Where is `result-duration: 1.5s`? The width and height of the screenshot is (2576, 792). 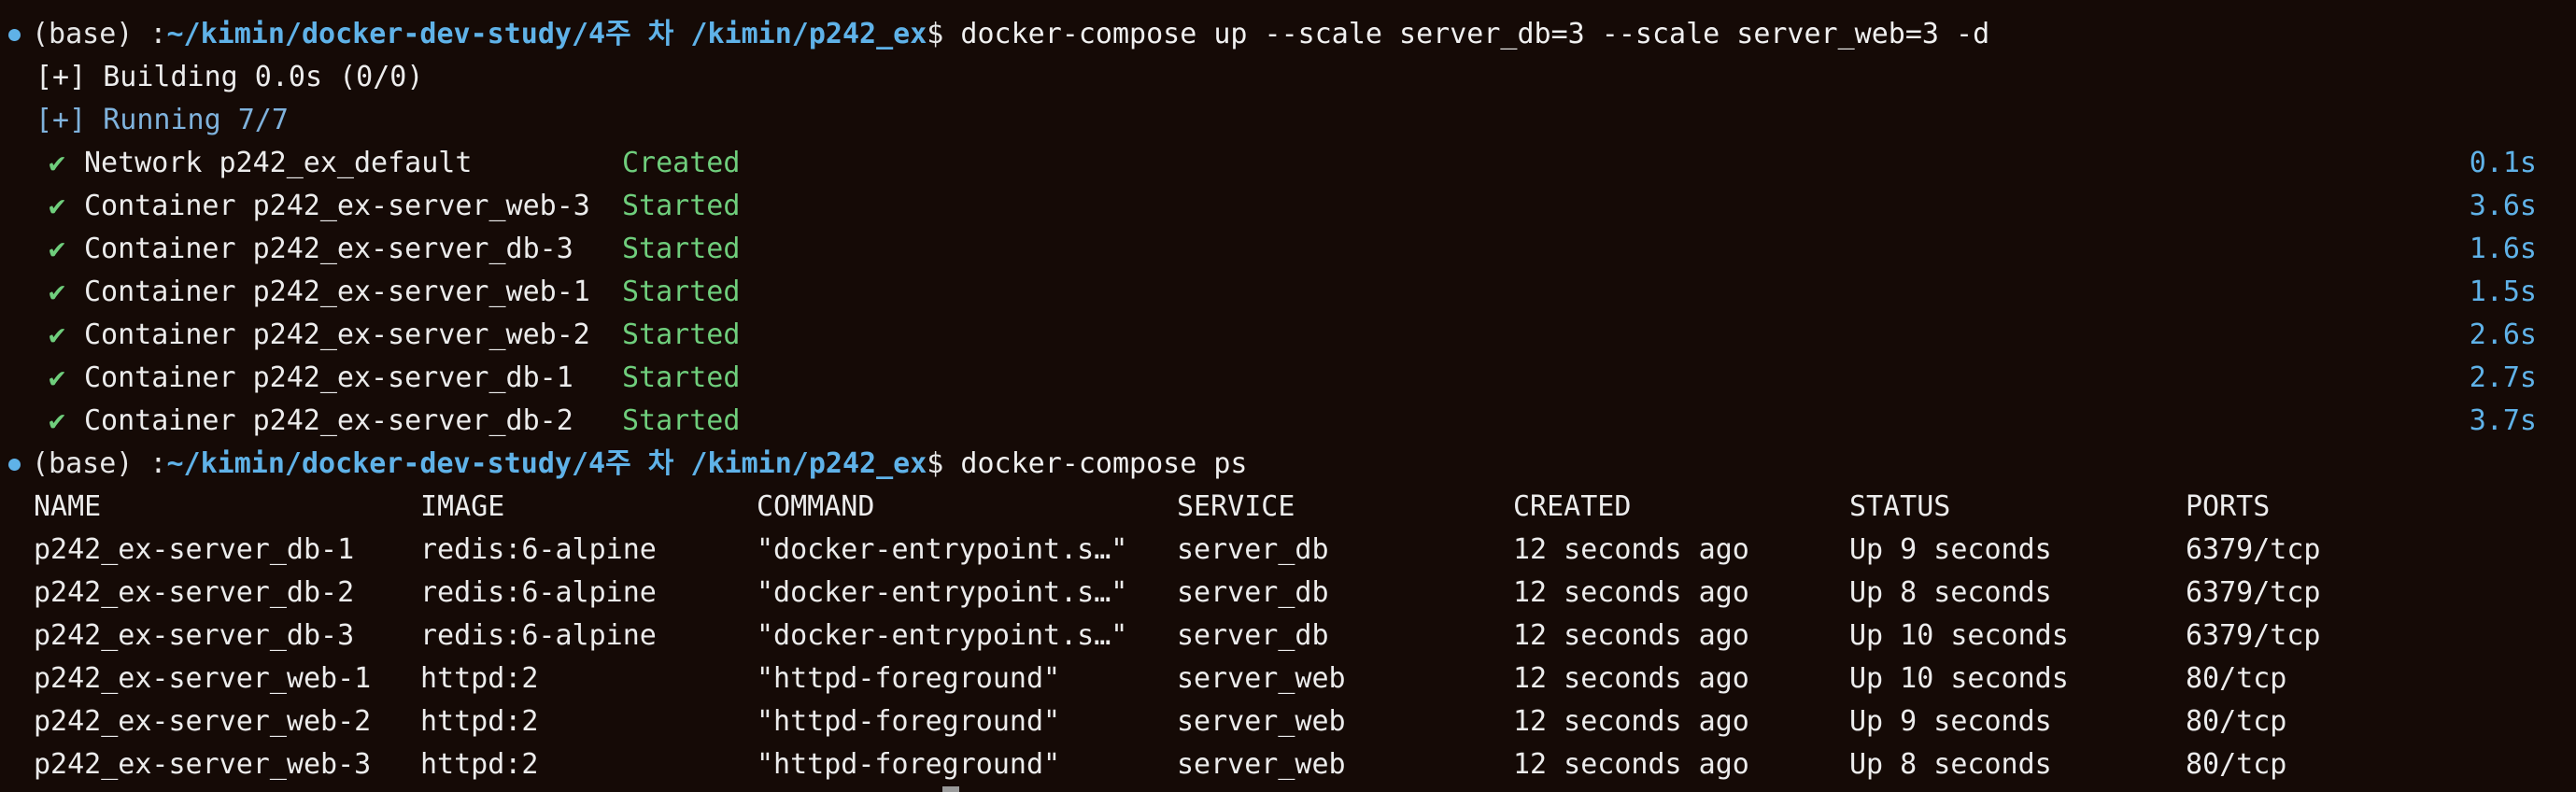
result-duration: 1.5s is located at coordinates (2503, 292).